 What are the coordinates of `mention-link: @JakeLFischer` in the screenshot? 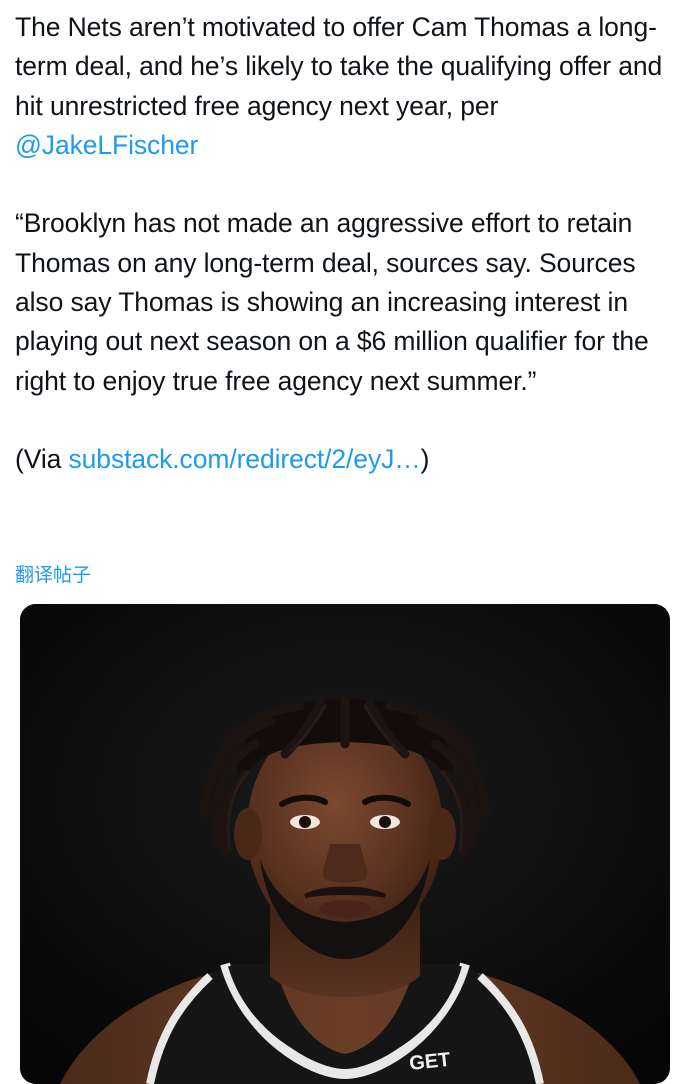 It's located at (106, 145).